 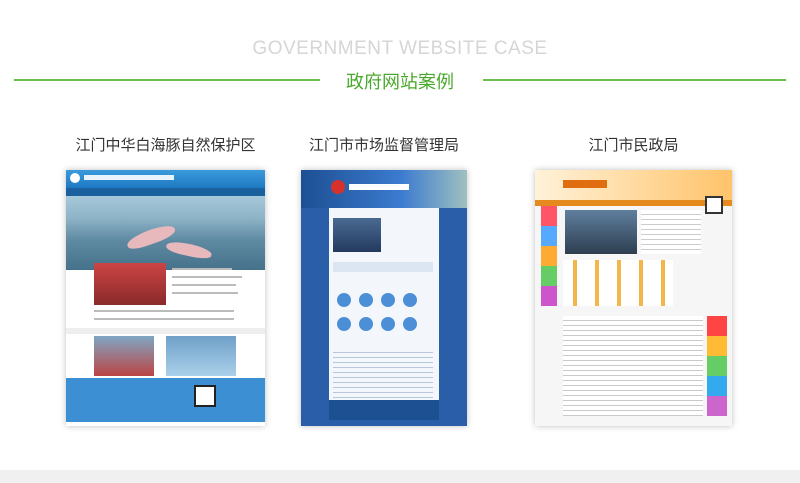 What do you see at coordinates (124, 356) in the screenshot?
I see `building-image` at bounding box center [124, 356].